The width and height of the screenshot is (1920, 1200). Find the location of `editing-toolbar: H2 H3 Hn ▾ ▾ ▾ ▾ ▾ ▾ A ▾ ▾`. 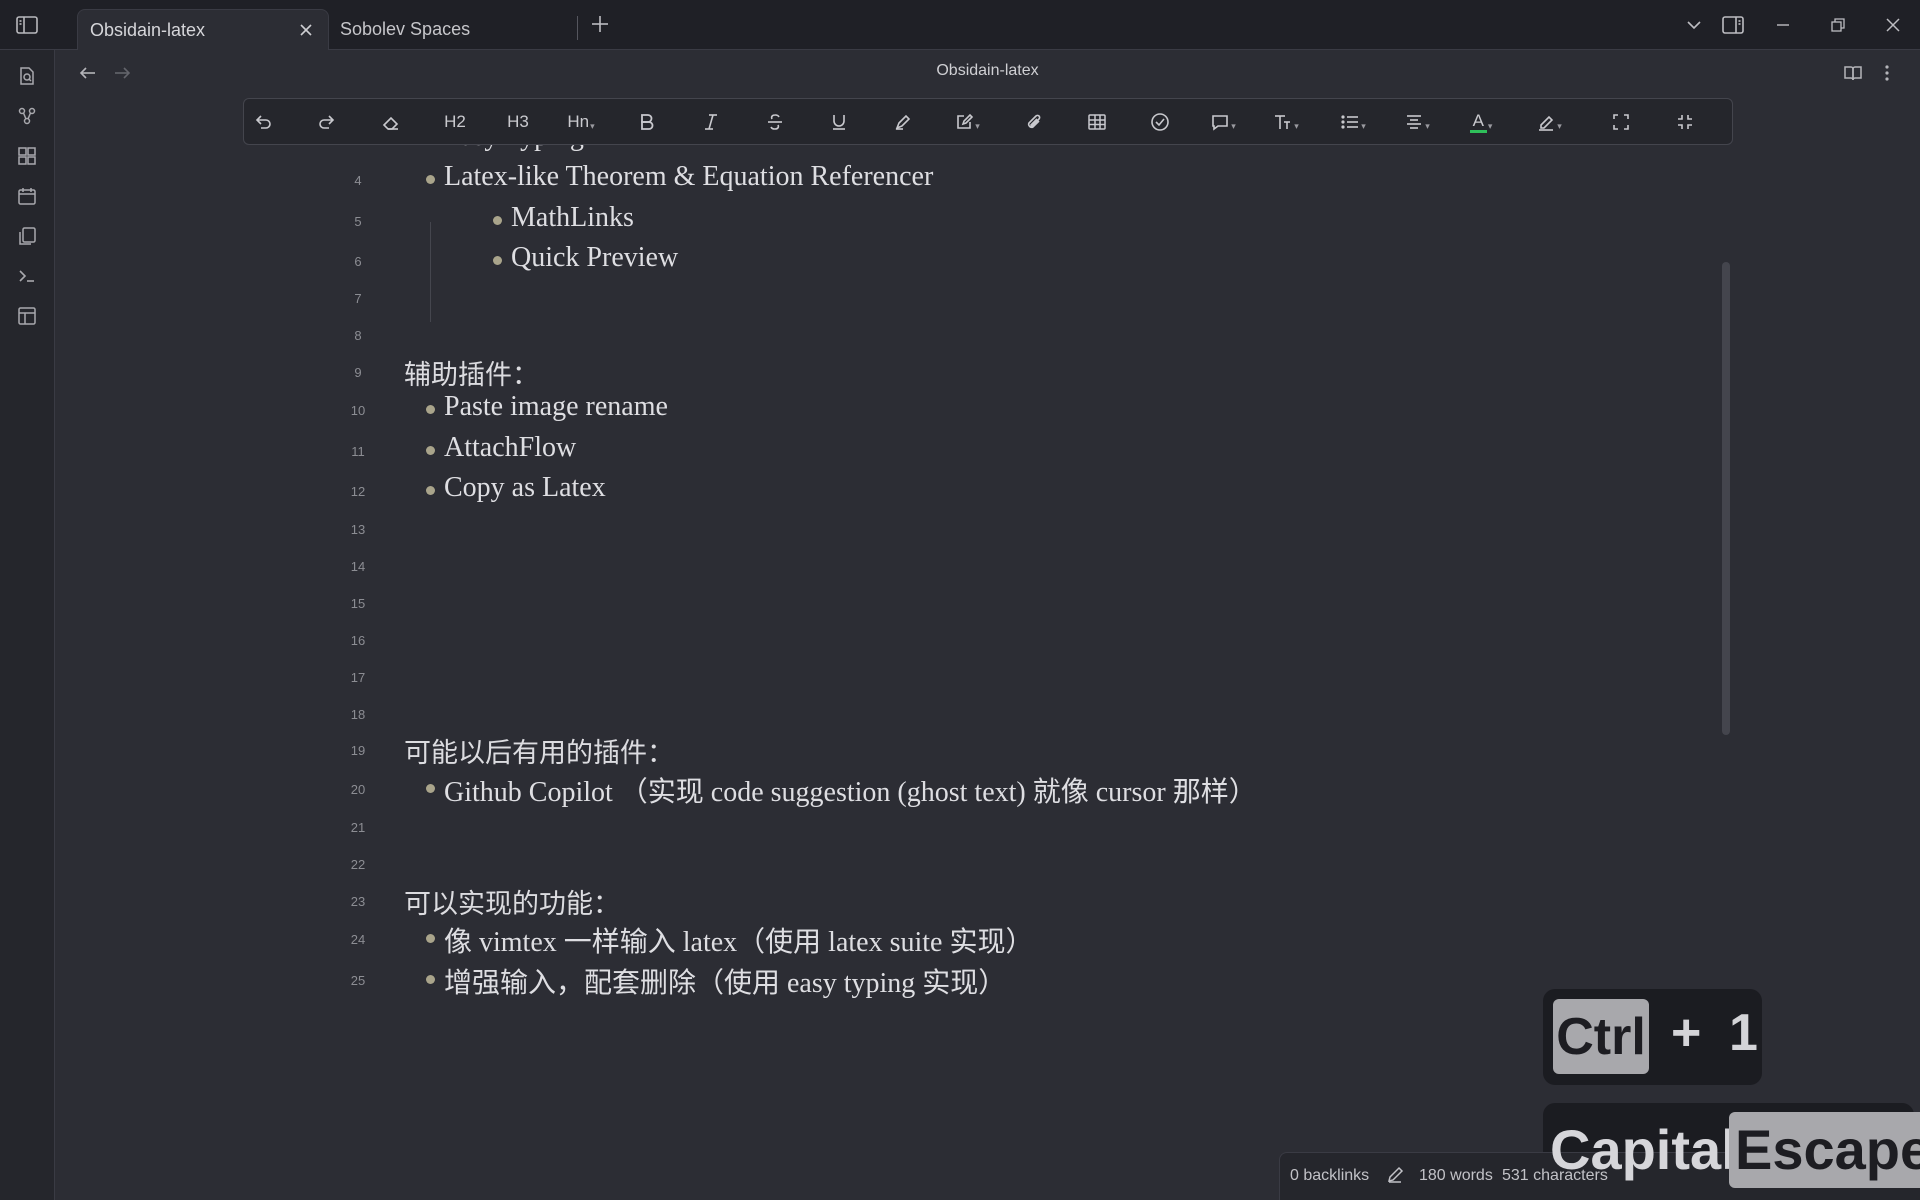

editing-toolbar: H2 H3 Hn ▾ ▾ ▾ ▾ ▾ ▾ A ▾ ▾ is located at coordinates (988, 121).